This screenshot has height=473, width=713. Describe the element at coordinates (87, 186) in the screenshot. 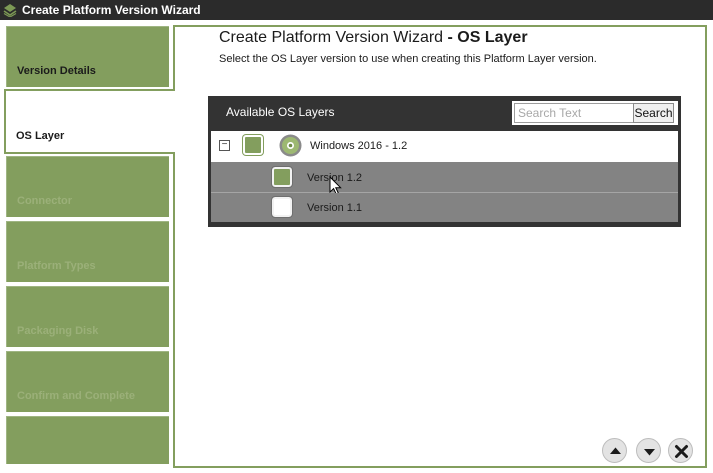

I see `step-connector: Connector` at that location.